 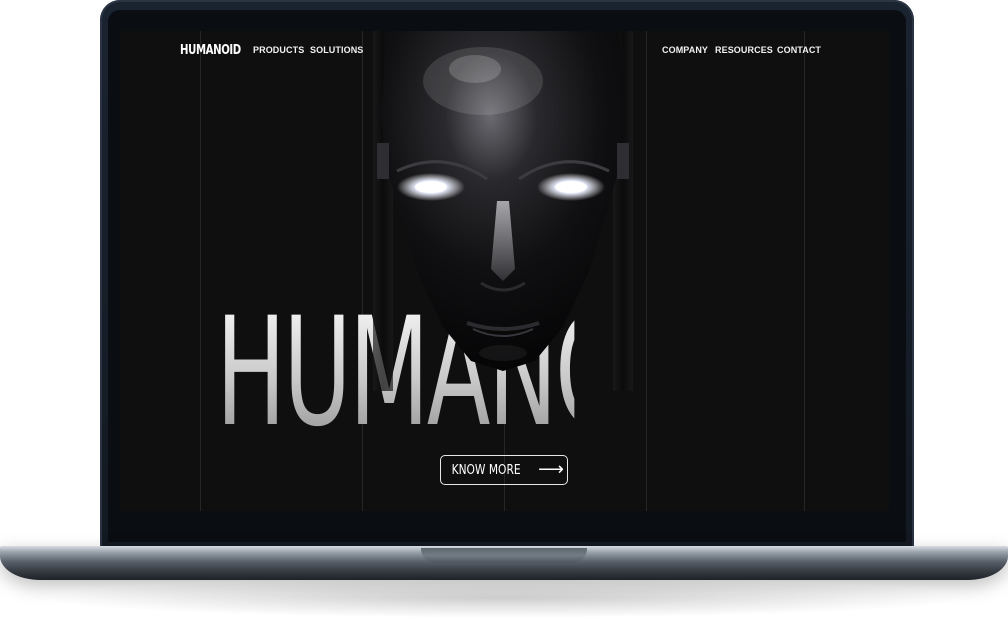 I want to click on nav-link-contact: CONTACT, so click(x=799, y=50).